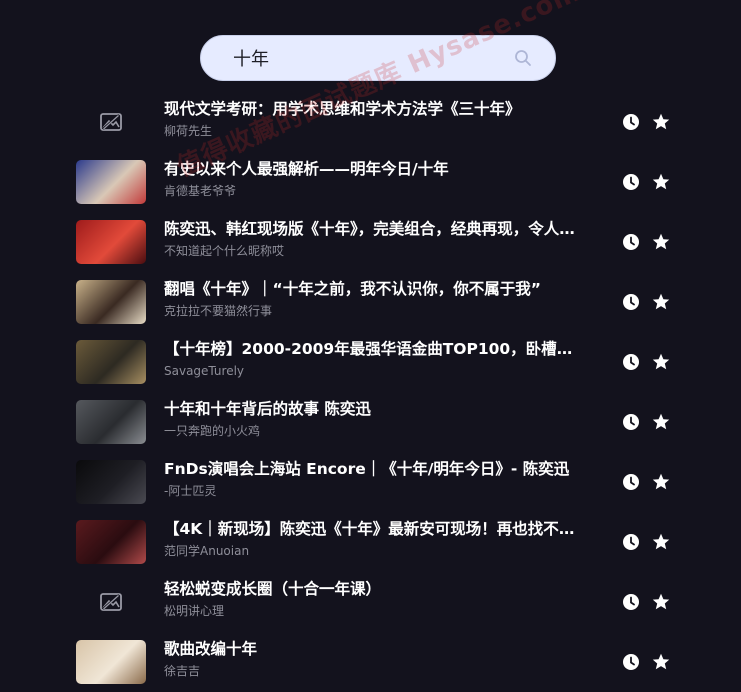  What do you see at coordinates (374, 589) in the screenshot?
I see `result-title: 轻松蜕变成长圈（十合一年课）` at bounding box center [374, 589].